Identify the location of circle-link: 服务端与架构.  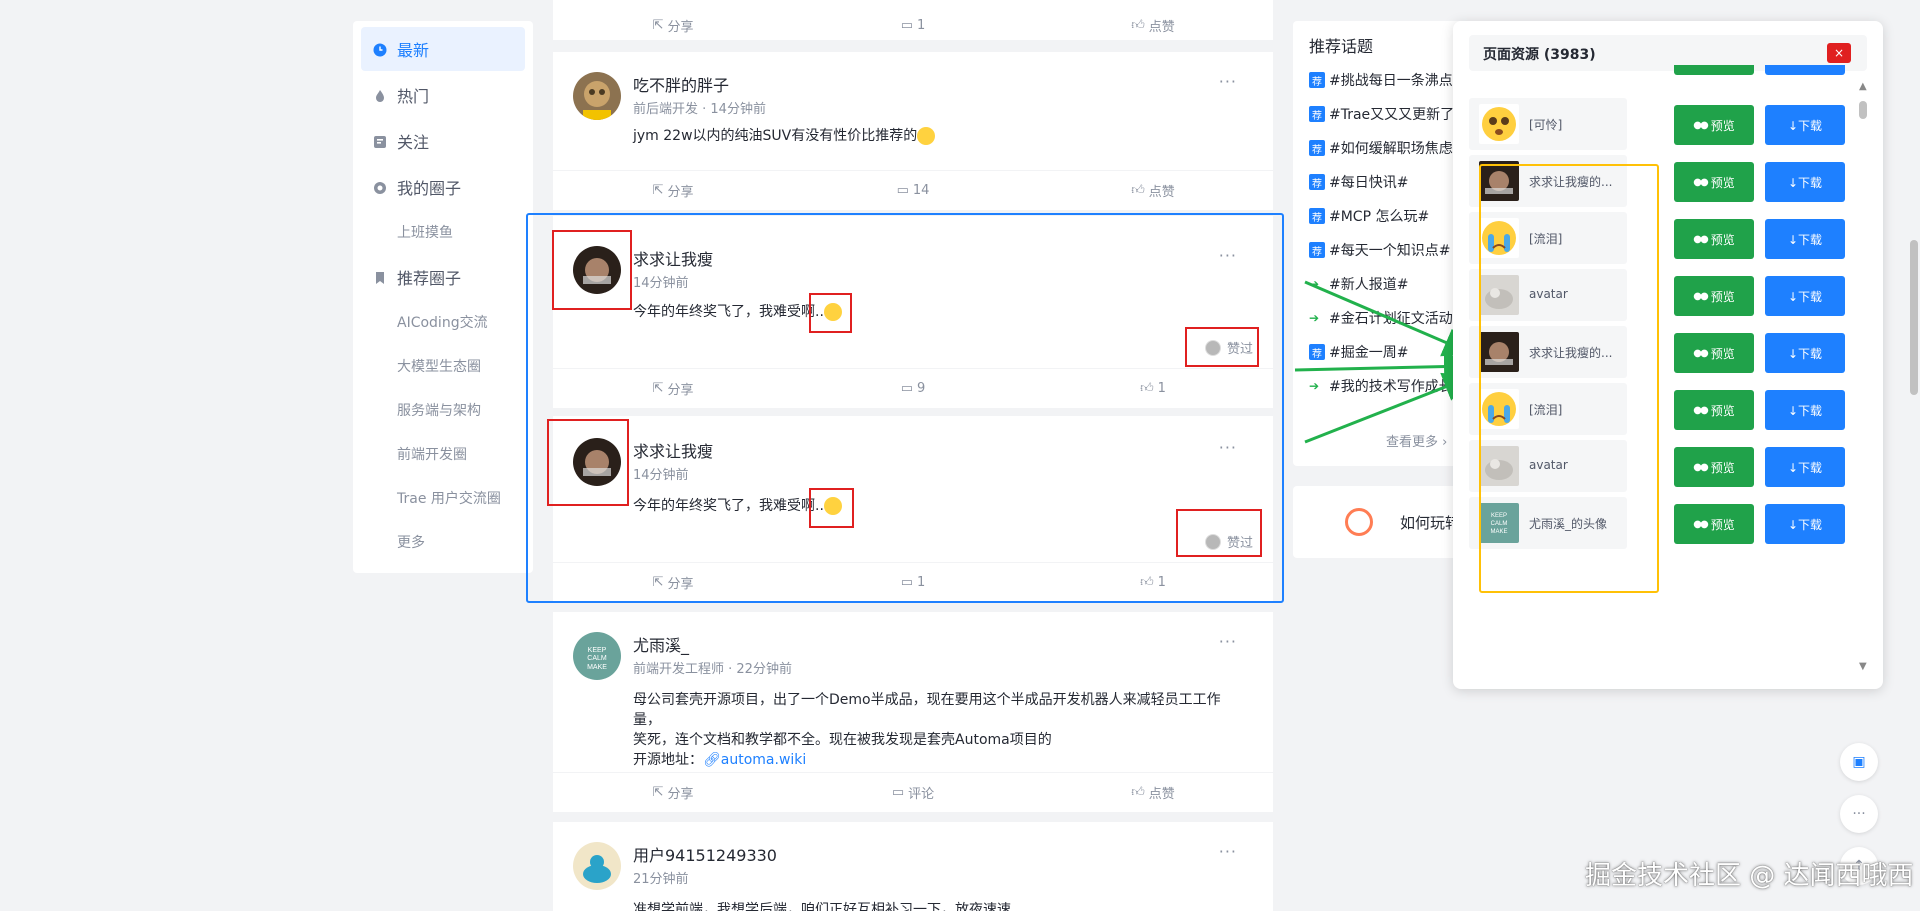
(443, 411).